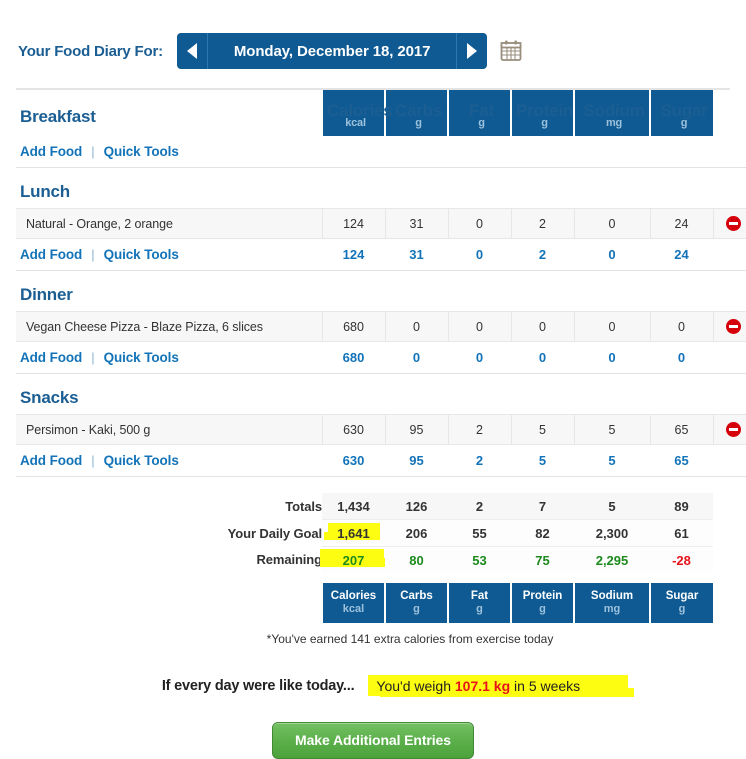  What do you see at coordinates (303, 506) in the screenshot?
I see `totals-label: Totals` at bounding box center [303, 506].